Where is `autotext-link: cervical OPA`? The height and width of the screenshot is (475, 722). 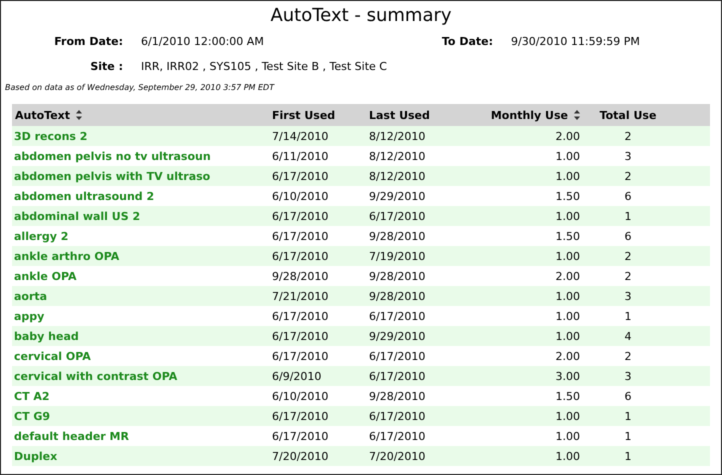
autotext-link: cervical OPA is located at coordinates (52, 356).